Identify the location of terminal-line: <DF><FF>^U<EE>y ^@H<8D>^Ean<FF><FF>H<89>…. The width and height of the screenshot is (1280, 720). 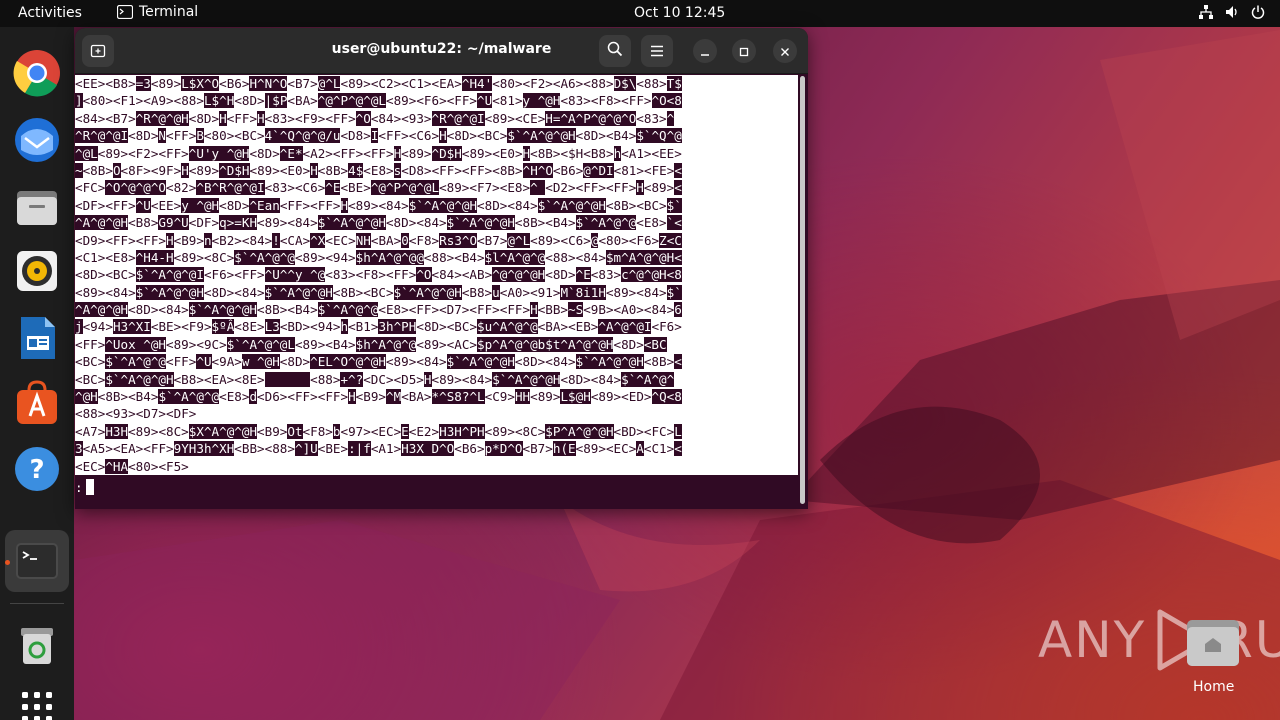
(378, 205).